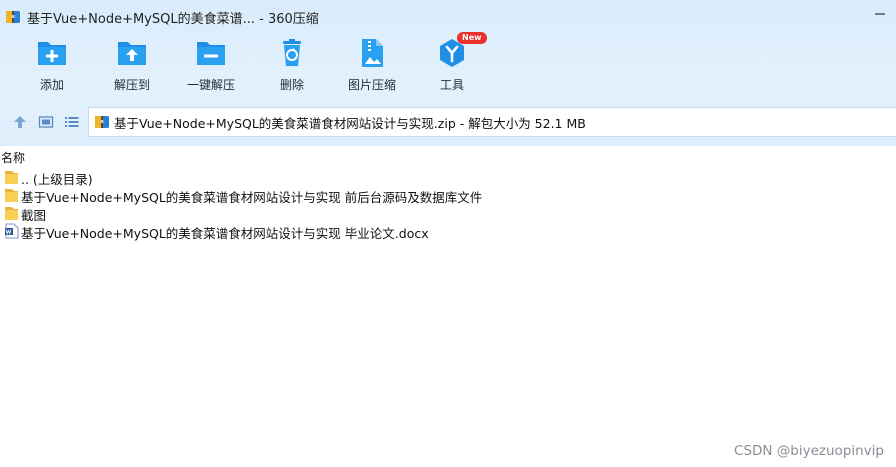  I want to click on title-bar: 基于Vue+Node+MySQL的美食菜谱... - 360压缩, so click(448, 17).